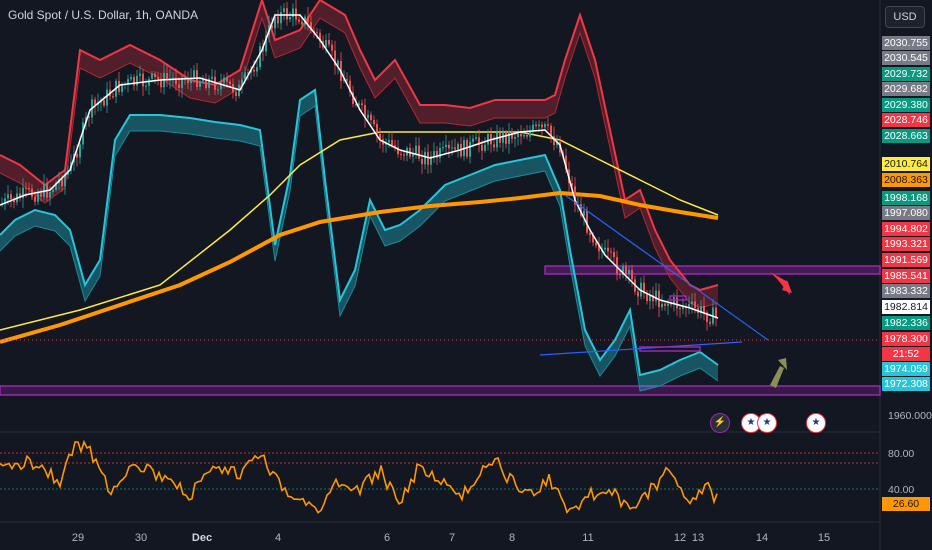 The image size is (932, 550). I want to click on price-label: 1985.541, so click(906, 276).